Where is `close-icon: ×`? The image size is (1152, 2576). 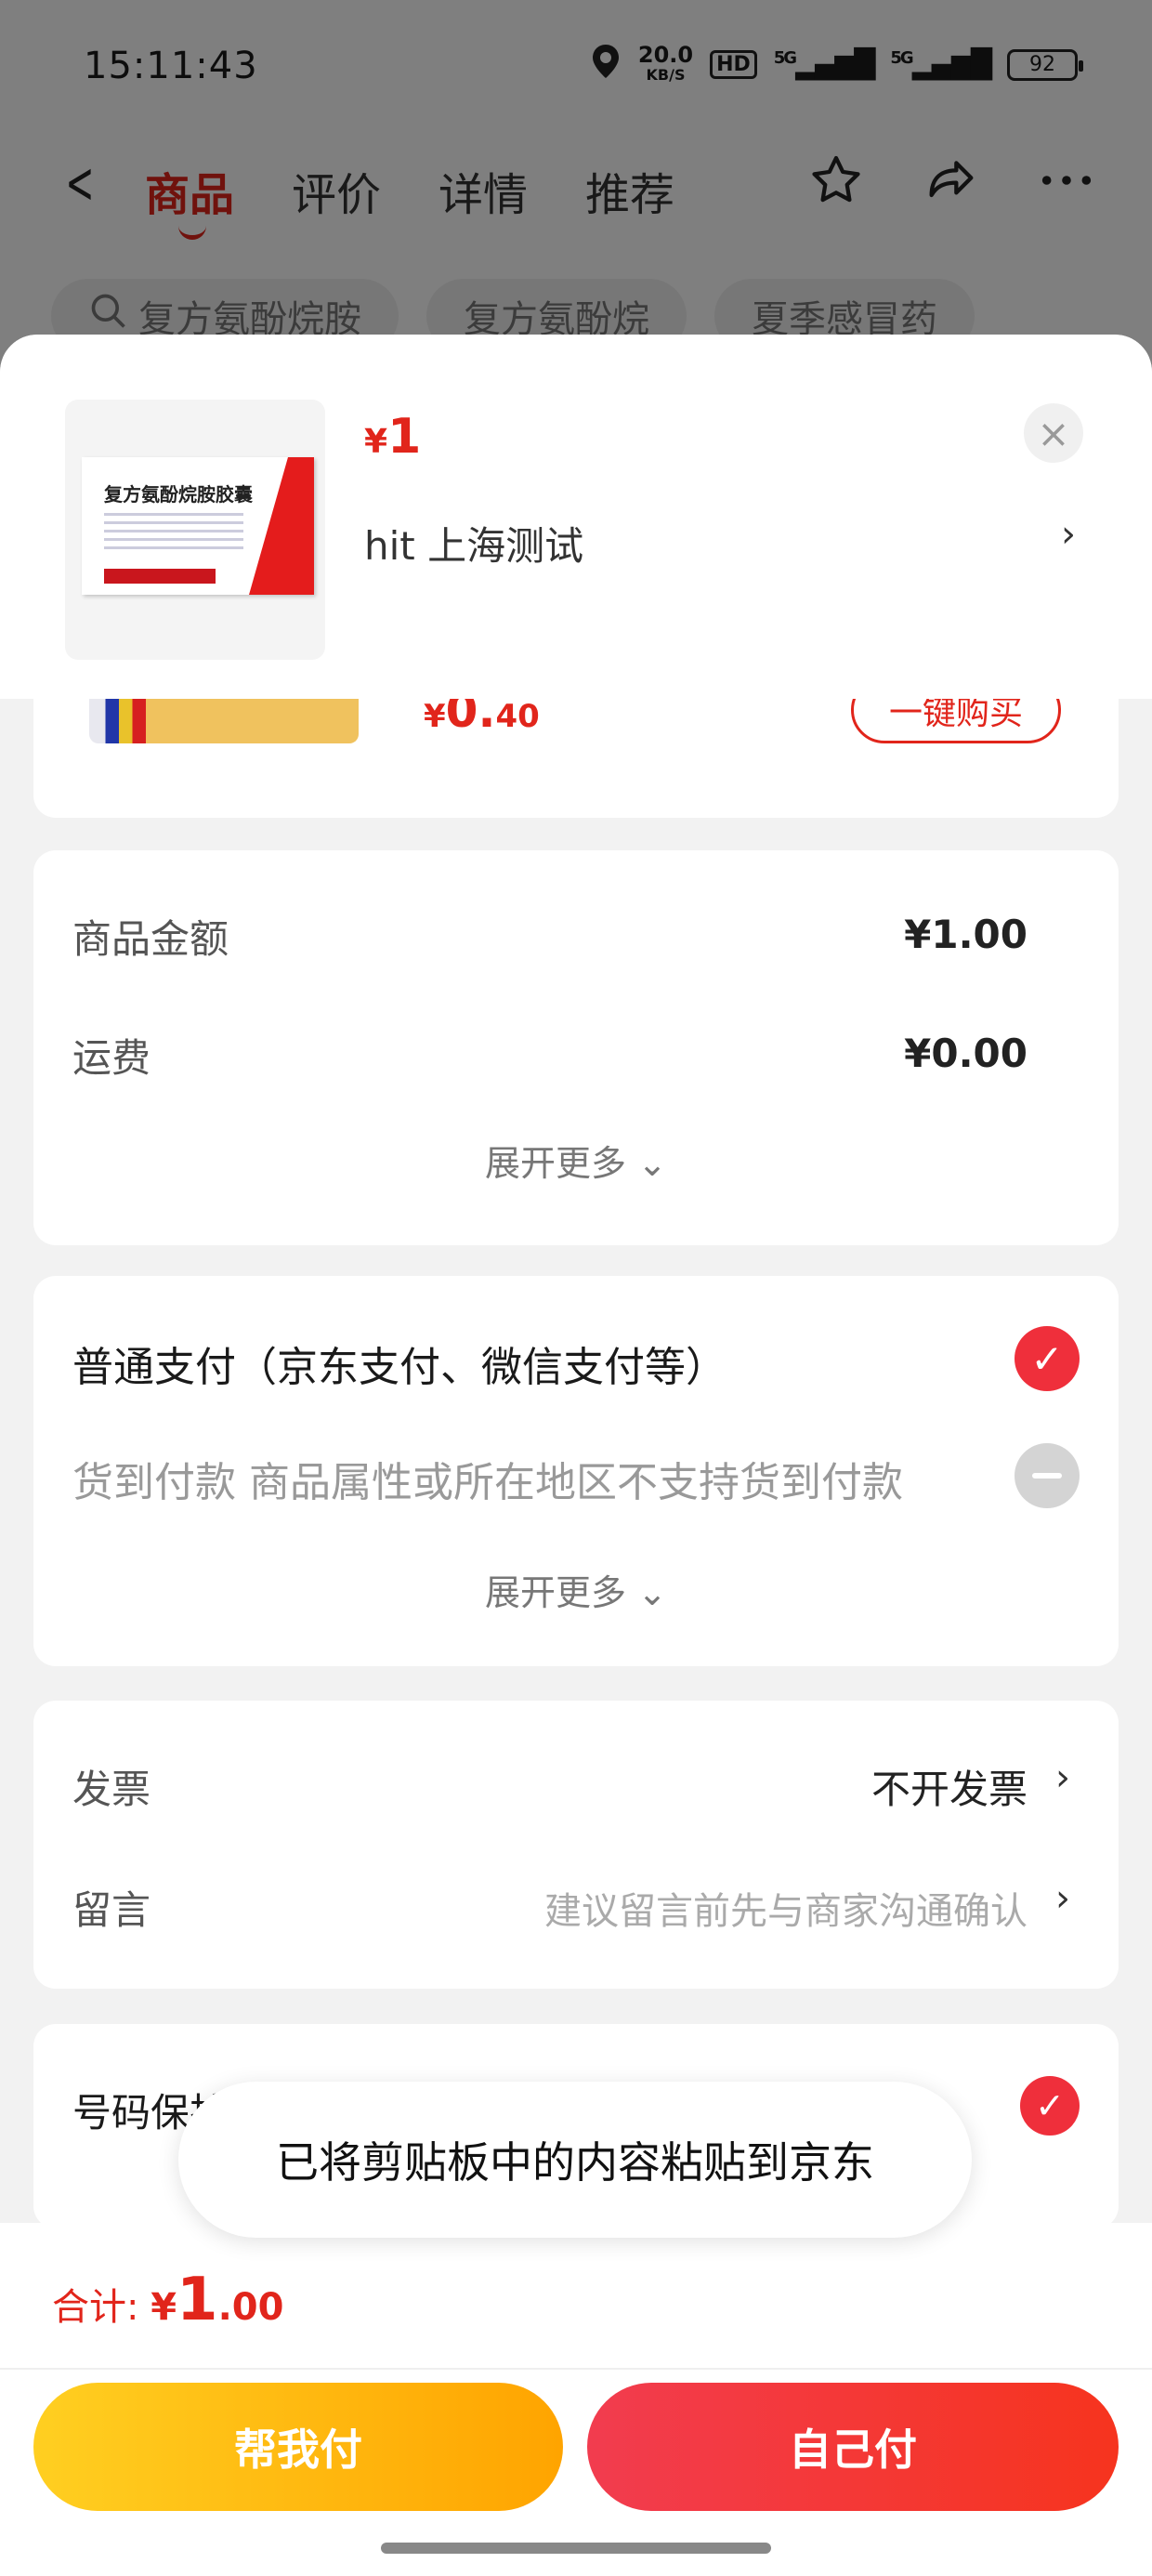 close-icon: × is located at coordinates (1053, 433).